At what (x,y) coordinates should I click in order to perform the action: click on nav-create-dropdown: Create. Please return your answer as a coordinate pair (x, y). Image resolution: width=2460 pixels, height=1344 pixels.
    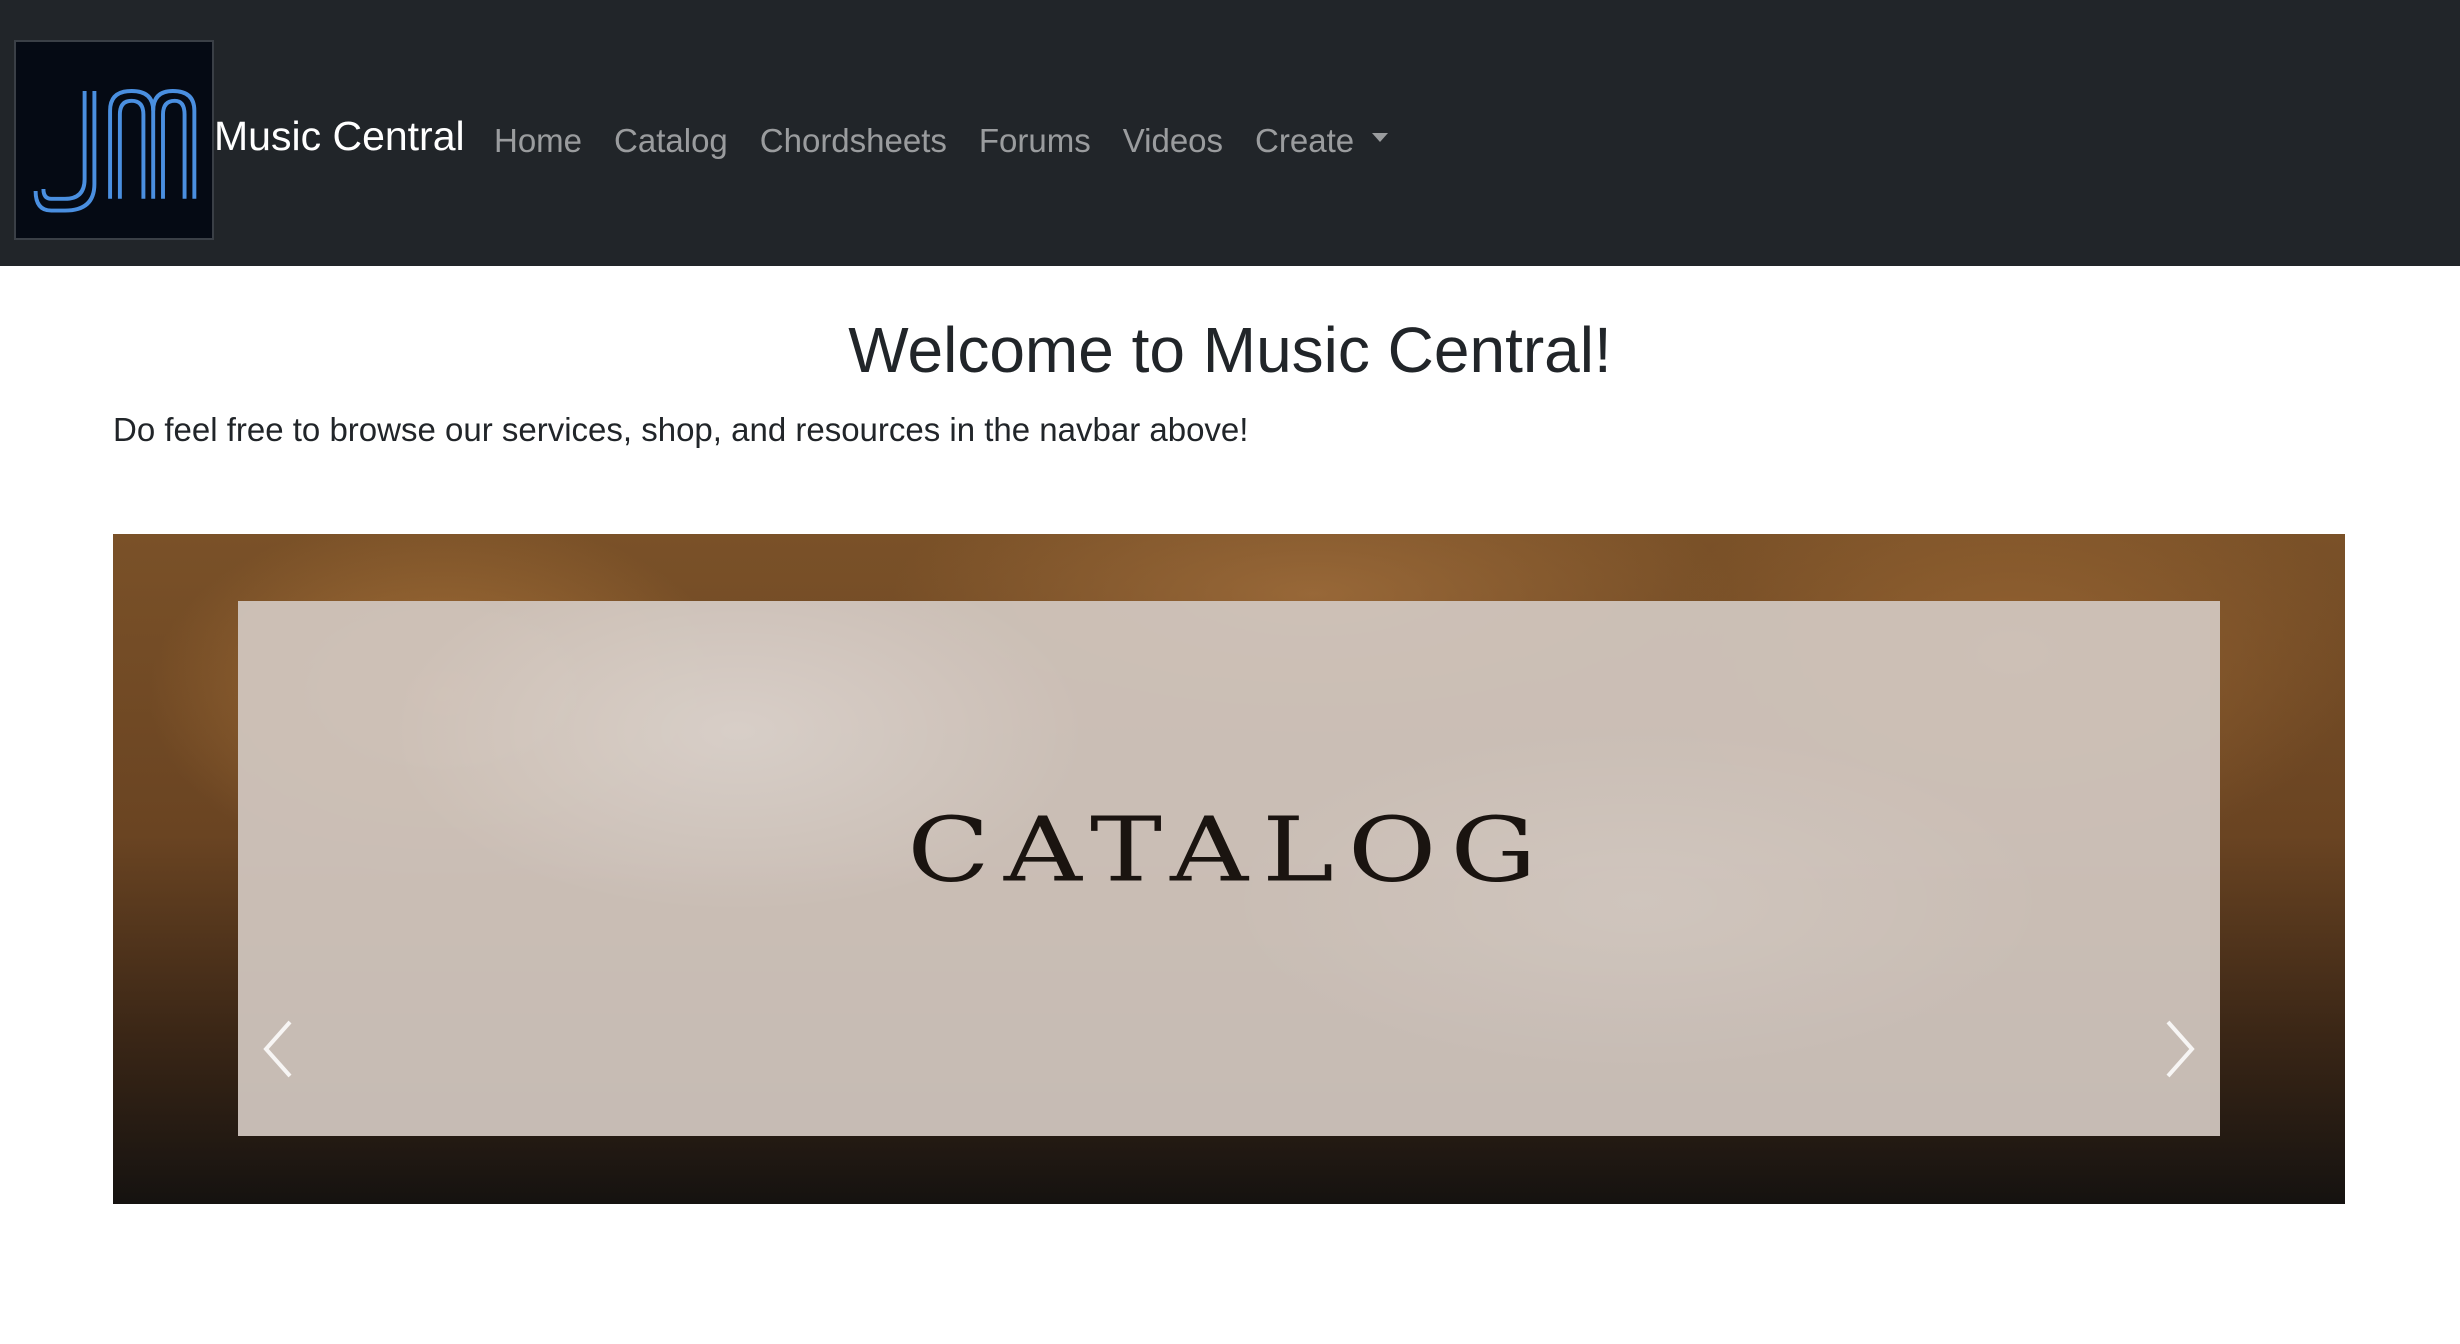
    Looking at the image, I should click on (1321, 141).